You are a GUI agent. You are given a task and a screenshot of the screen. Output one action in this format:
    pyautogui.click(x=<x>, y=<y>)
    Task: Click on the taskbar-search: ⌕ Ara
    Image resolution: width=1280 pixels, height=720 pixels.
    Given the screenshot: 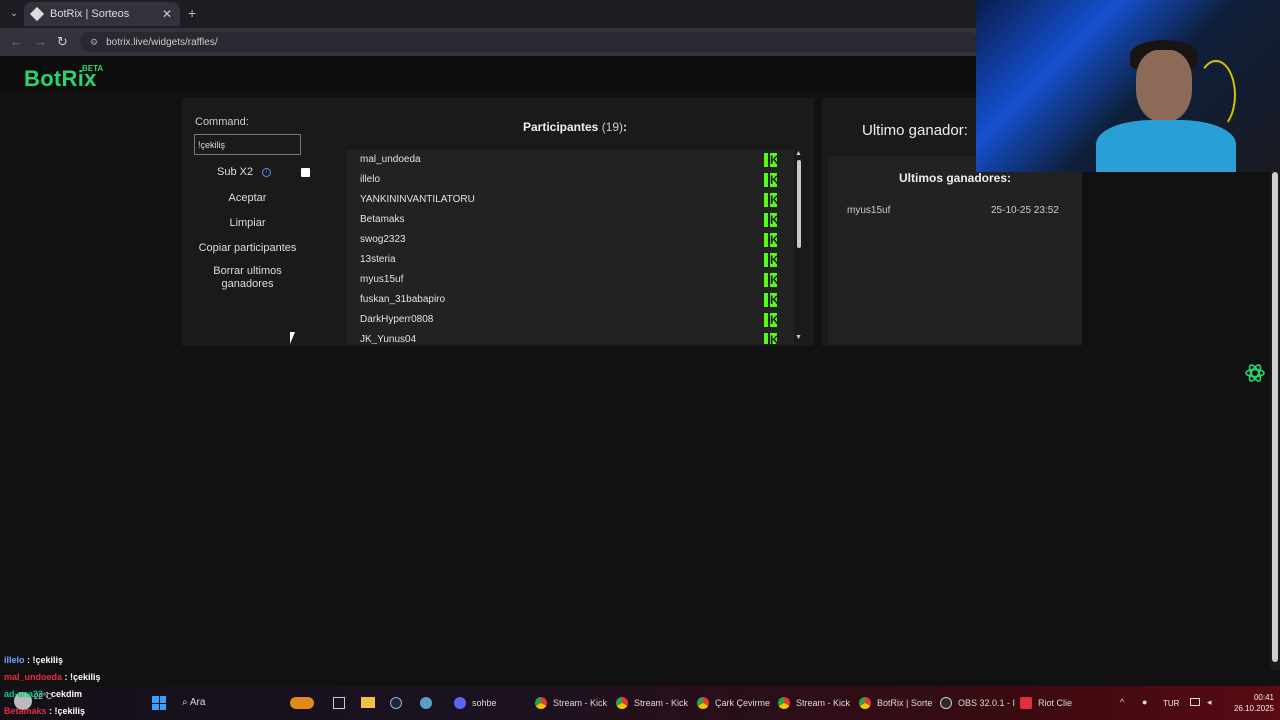 What is the action you would take?
    pyautogui.click(x=193, y=702)
    